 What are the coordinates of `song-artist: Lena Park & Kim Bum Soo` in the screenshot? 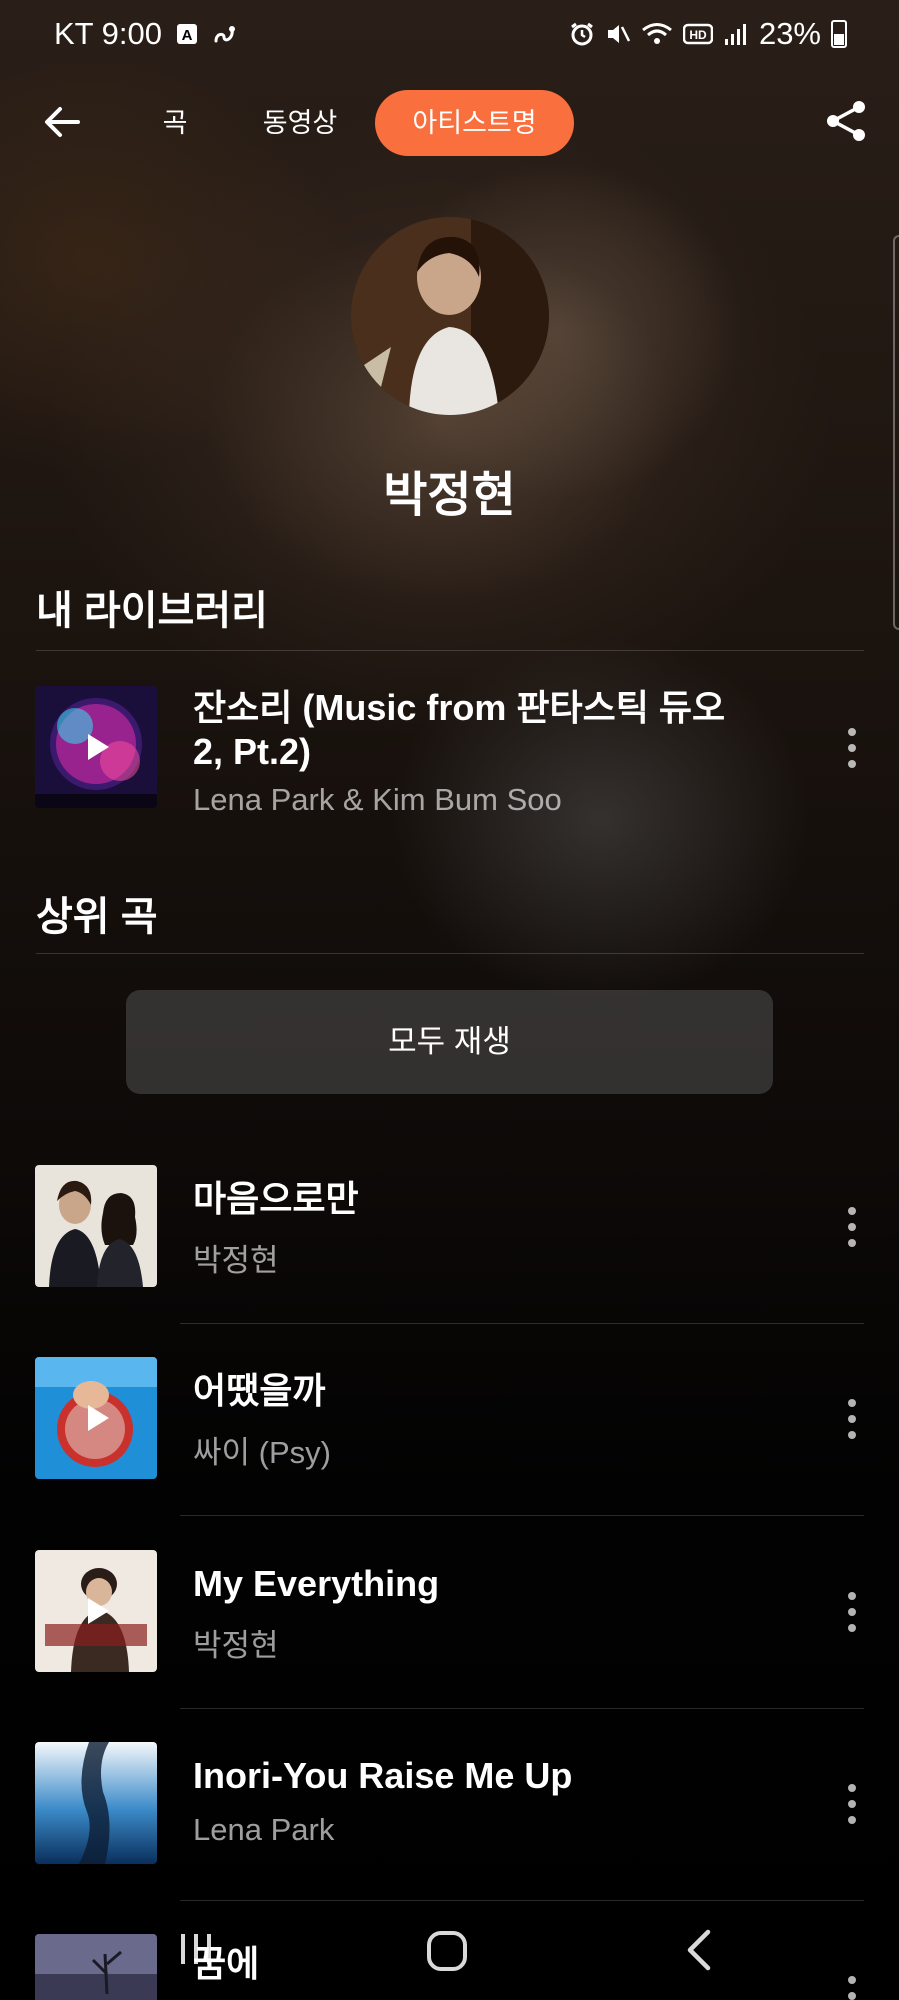 It's located at (377, 799).